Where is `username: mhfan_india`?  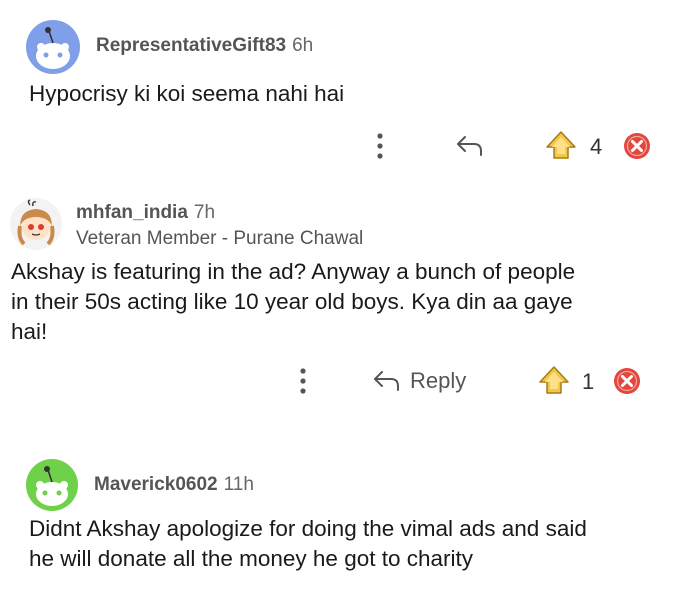
username: mhfan_india is located at coordinates (132, 212).